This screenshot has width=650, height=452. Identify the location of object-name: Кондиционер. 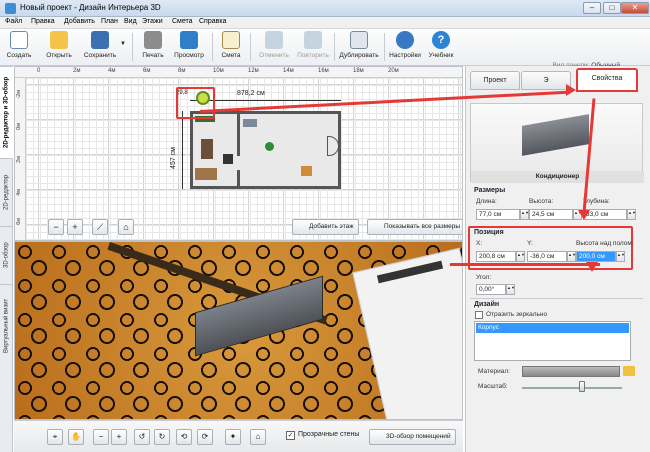
(557, 177).